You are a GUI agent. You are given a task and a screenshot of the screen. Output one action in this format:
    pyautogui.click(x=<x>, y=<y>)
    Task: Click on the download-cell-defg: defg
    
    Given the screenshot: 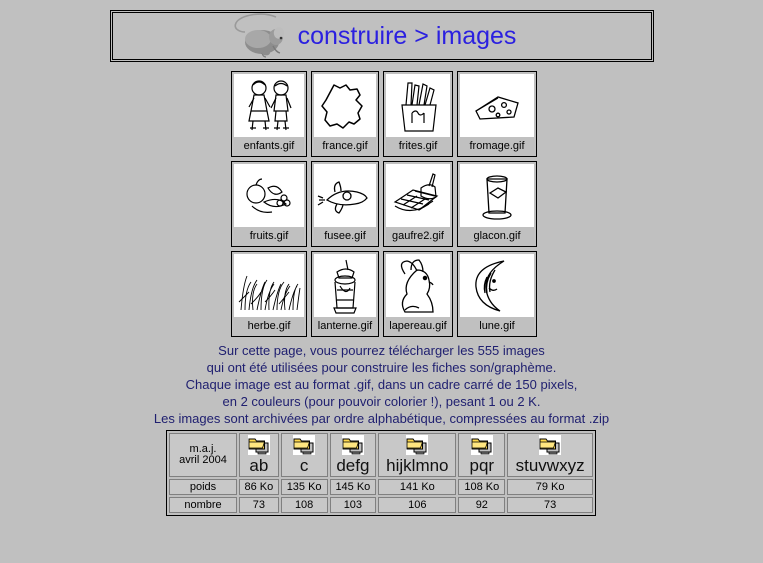 What is the action you would take?
    pyautogui.click(x=353, y=455)
    